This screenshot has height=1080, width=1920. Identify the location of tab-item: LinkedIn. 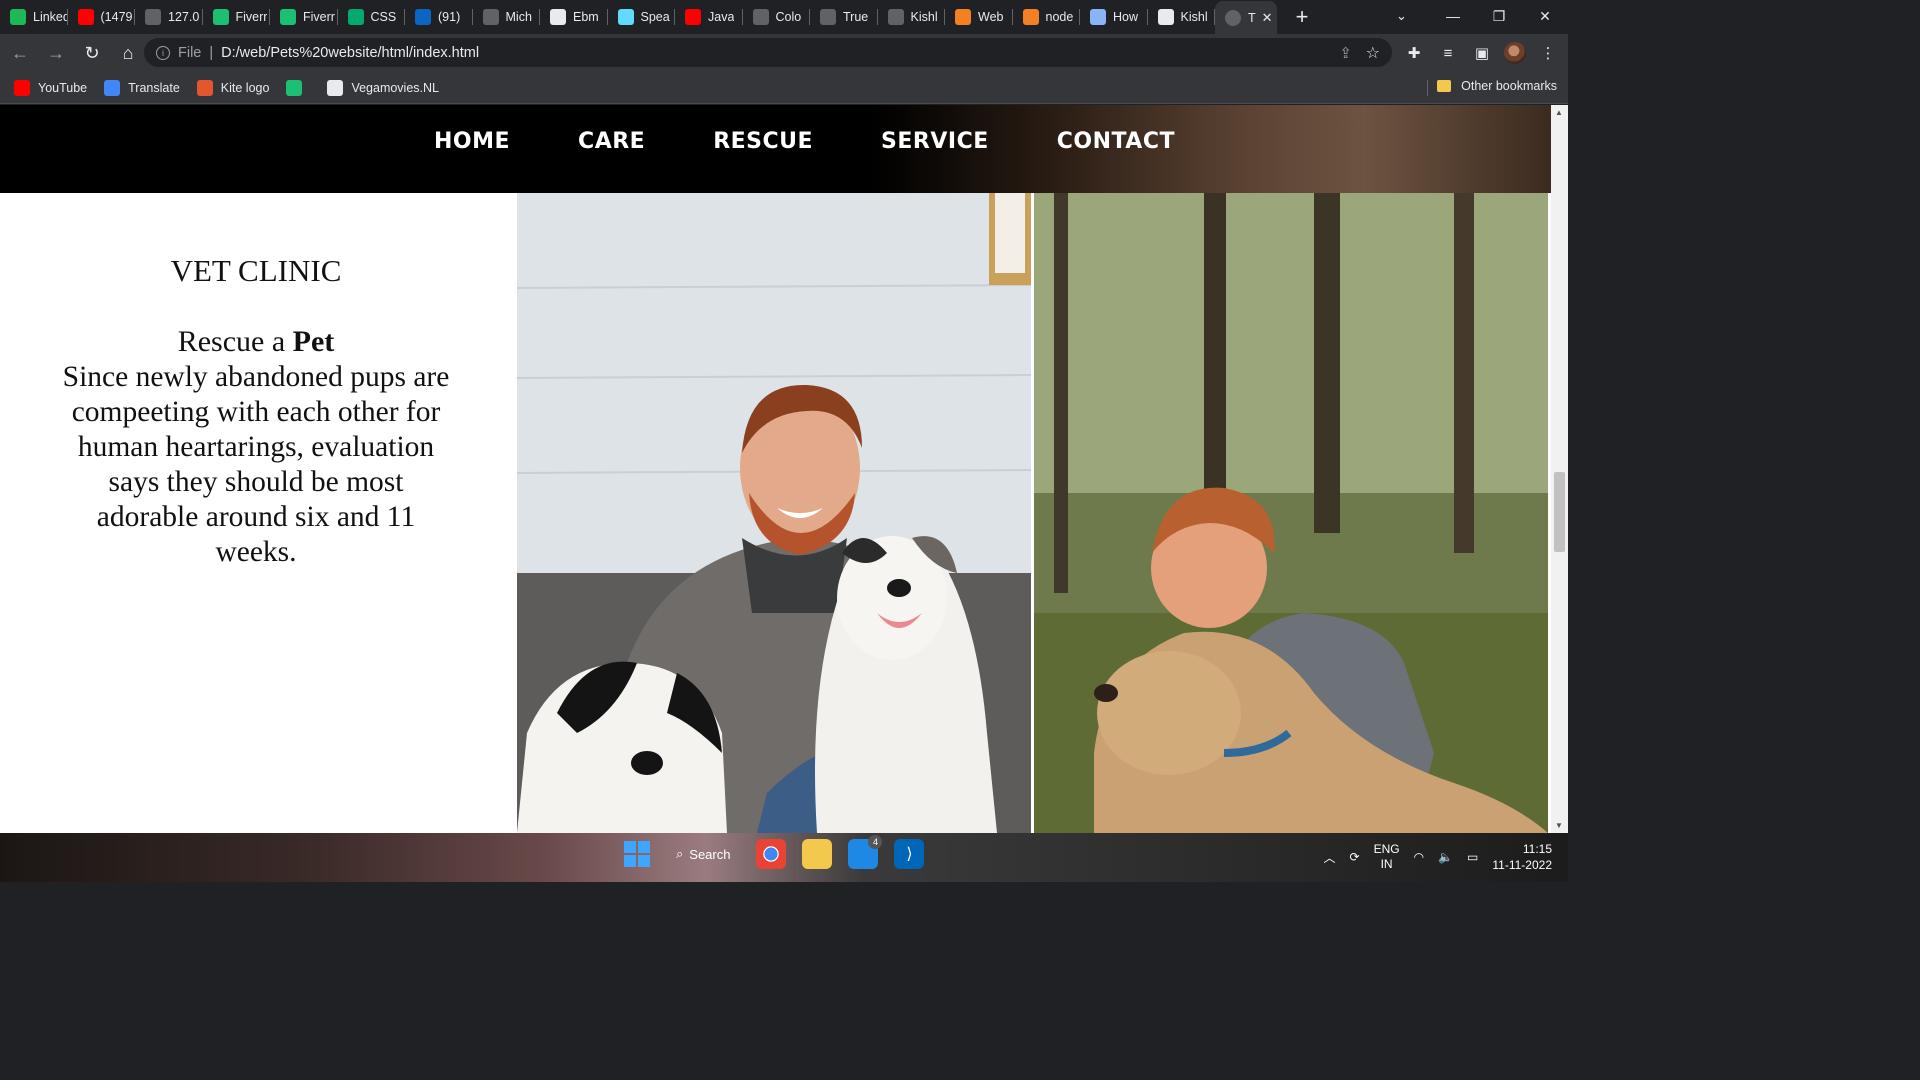
(34, 17).